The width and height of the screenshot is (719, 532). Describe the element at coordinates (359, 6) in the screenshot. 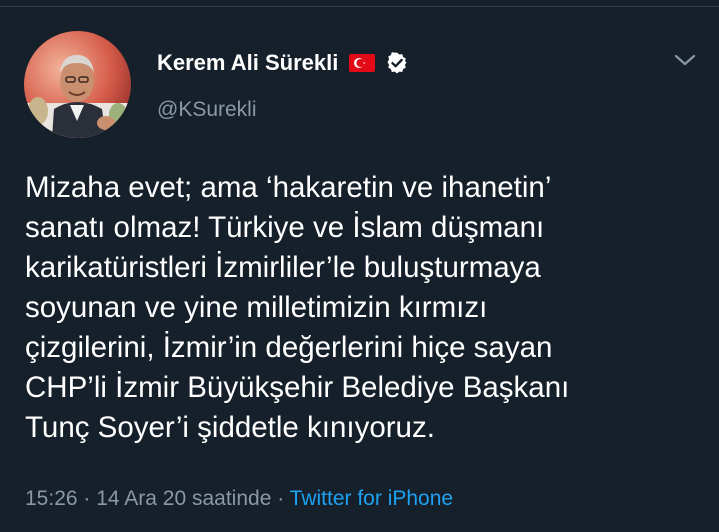

I see `top-divider` at that location.